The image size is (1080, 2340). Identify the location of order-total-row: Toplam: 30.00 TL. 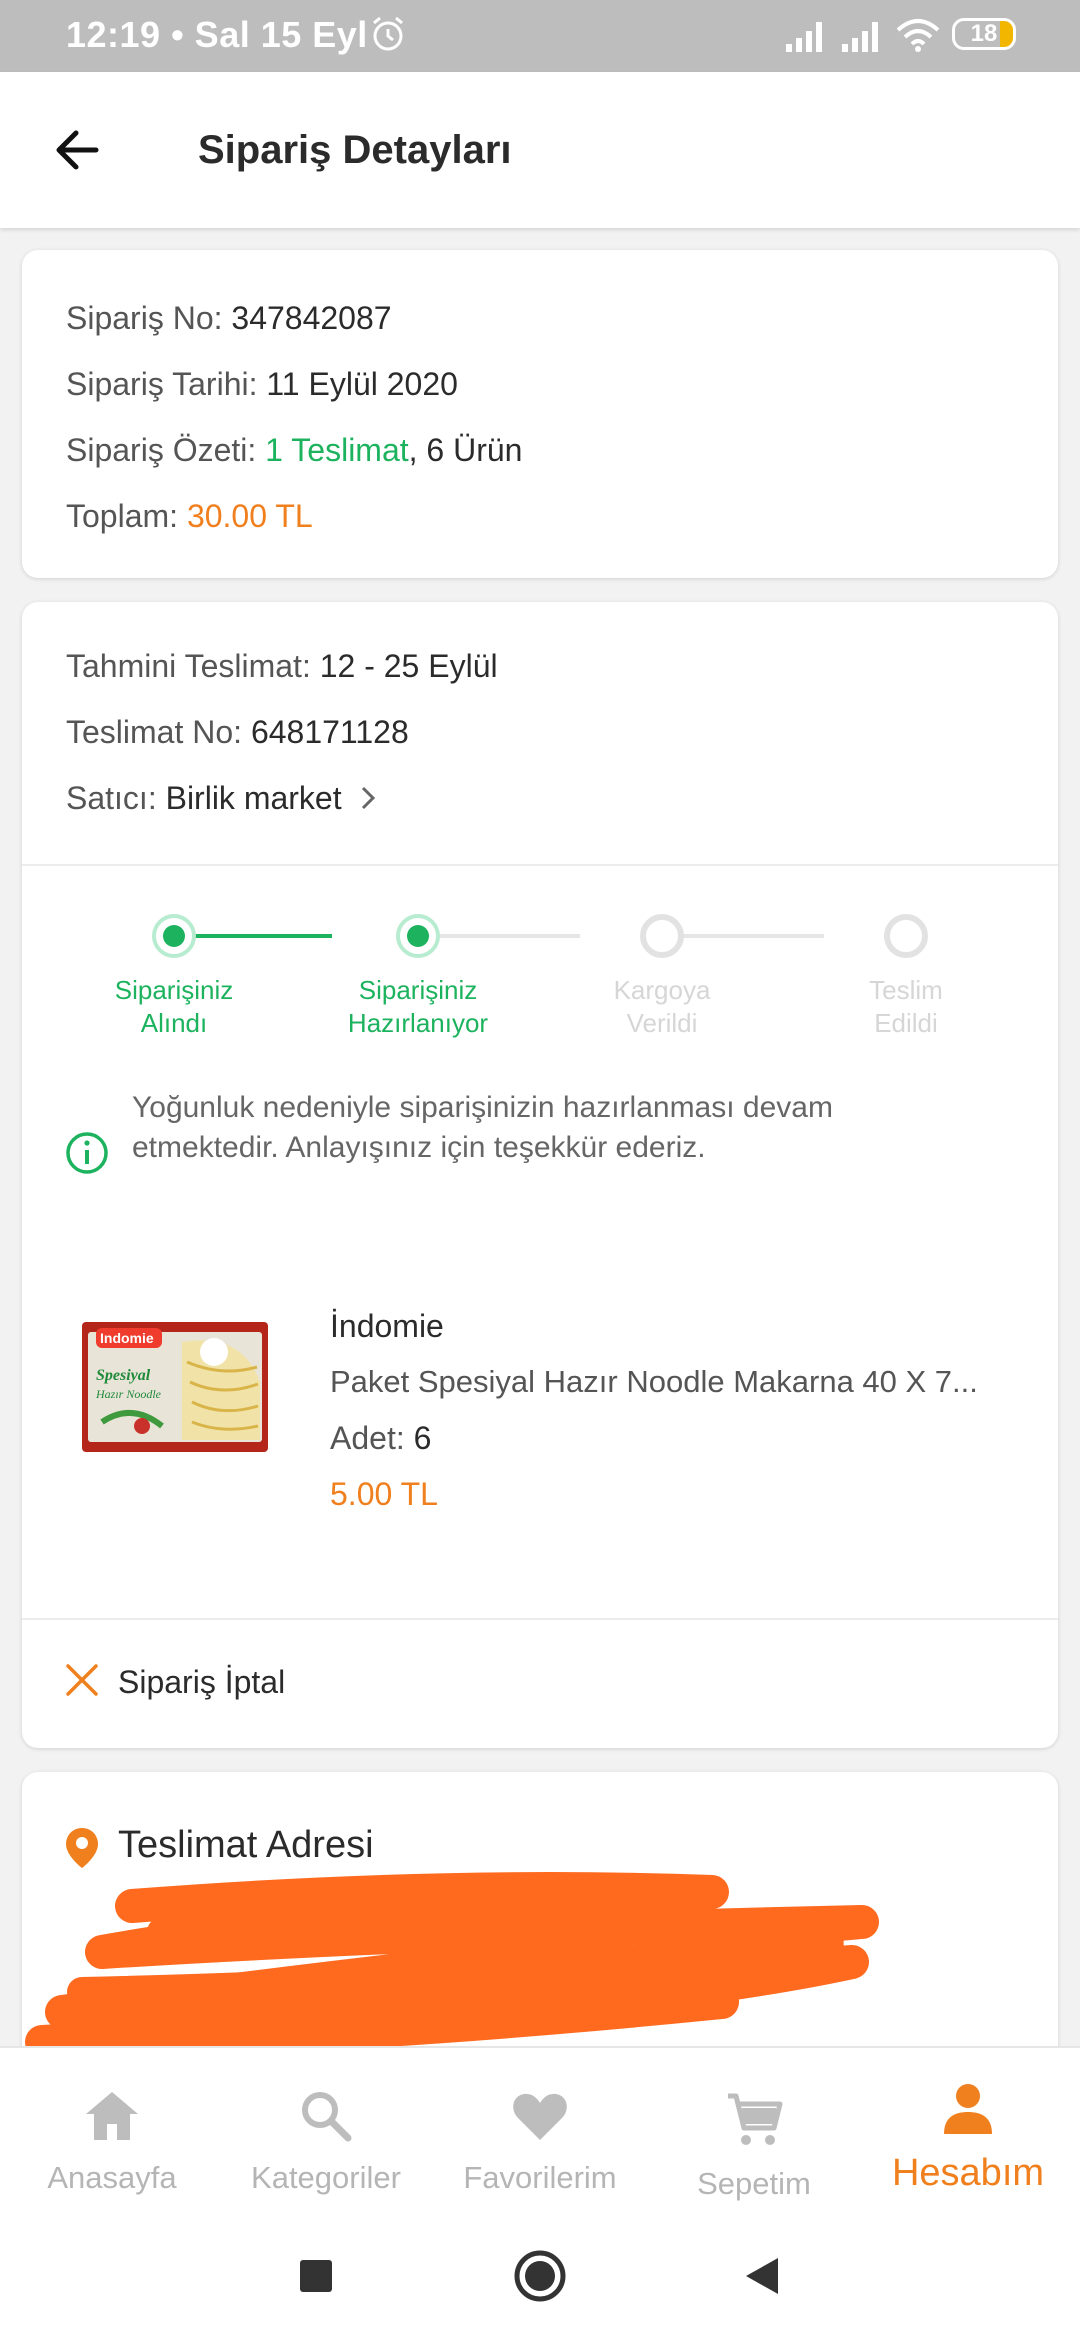
(189, 516).